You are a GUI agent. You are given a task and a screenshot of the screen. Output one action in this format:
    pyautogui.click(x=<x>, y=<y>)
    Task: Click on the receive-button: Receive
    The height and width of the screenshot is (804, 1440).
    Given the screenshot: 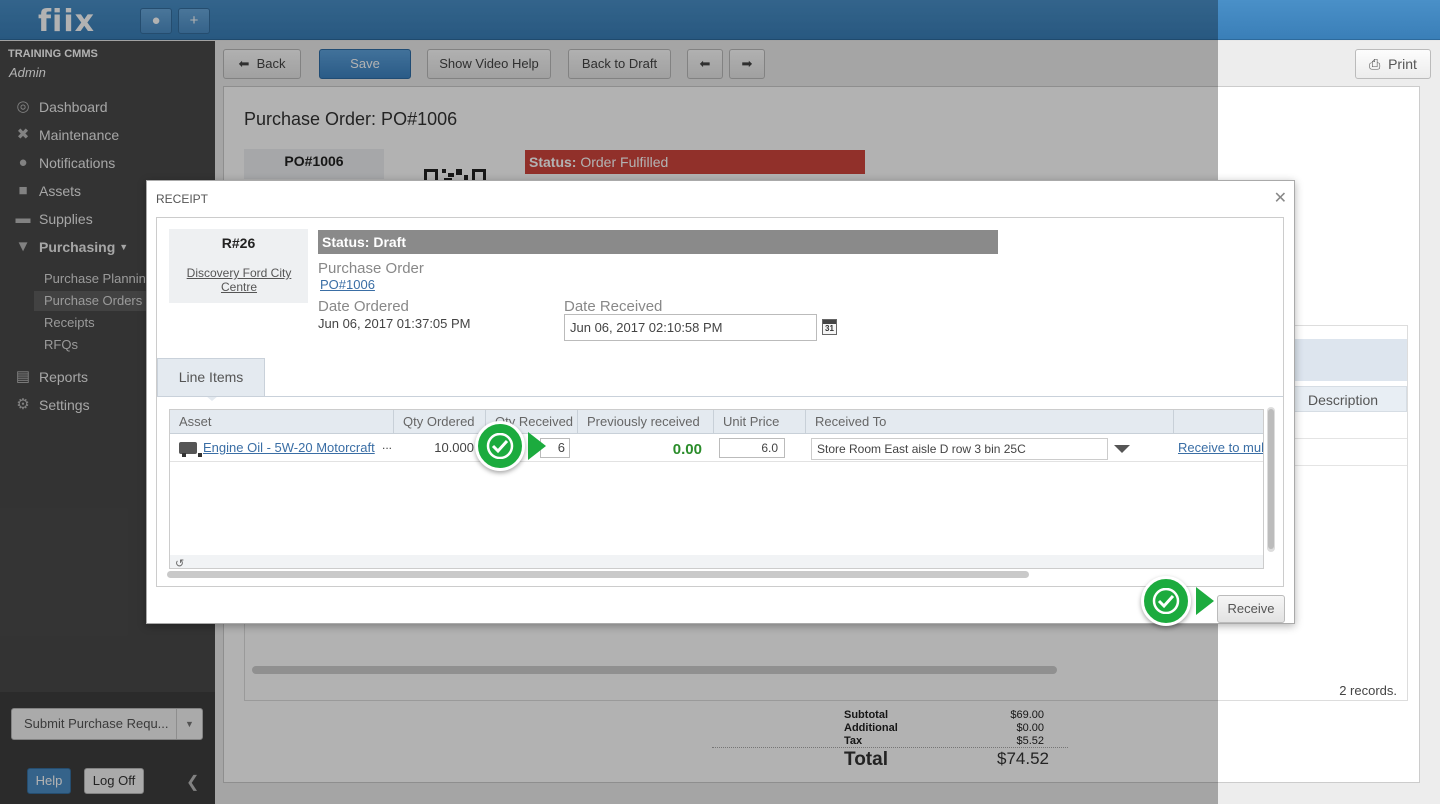 What is the action you would take?
    pyautogui.click(x=1251, y=609)
    